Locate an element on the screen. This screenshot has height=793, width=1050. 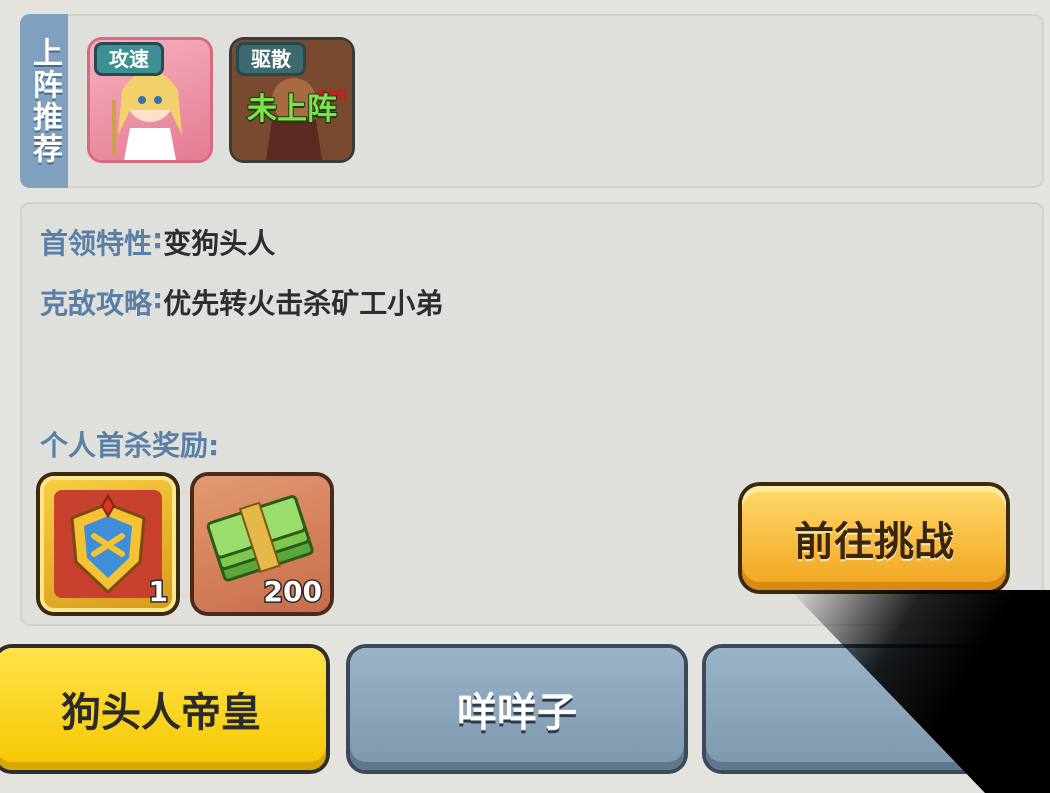
recommend-label: 上阵推荐 is located at coordinates (44, 101).